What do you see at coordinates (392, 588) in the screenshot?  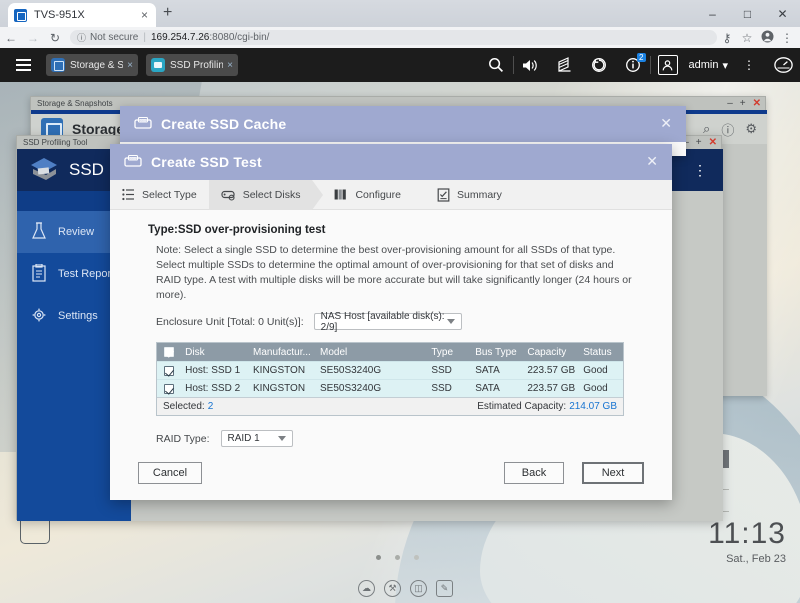 I see `tools-icon: ⚒` at bounding box center [392, 588].